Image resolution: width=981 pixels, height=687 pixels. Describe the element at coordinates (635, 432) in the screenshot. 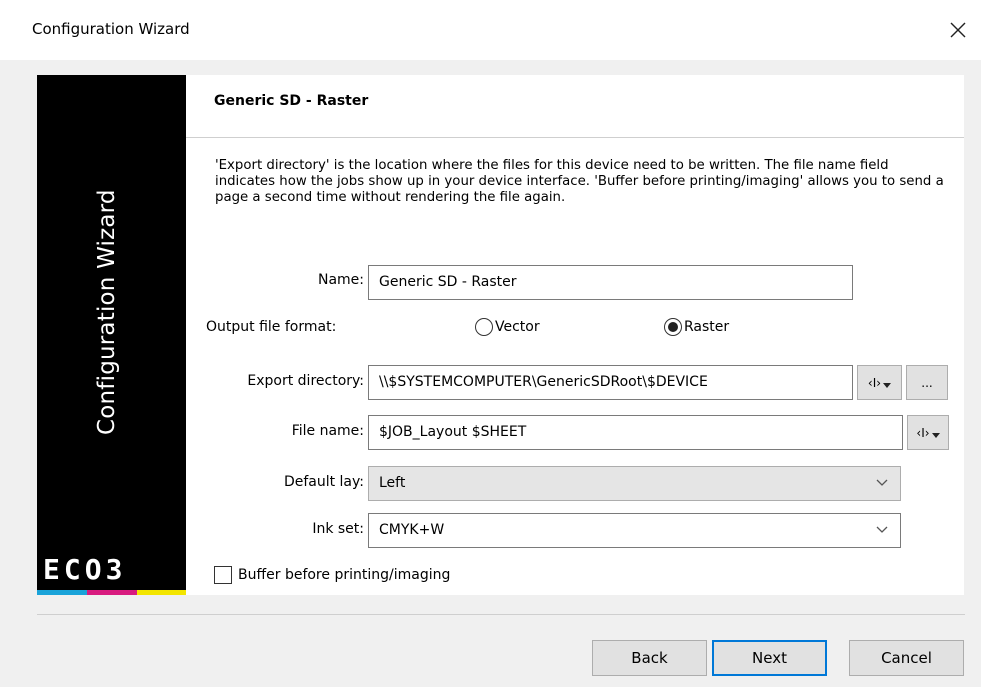

I see `file-name-field: $JOB_Layout $SHEET` at that location.